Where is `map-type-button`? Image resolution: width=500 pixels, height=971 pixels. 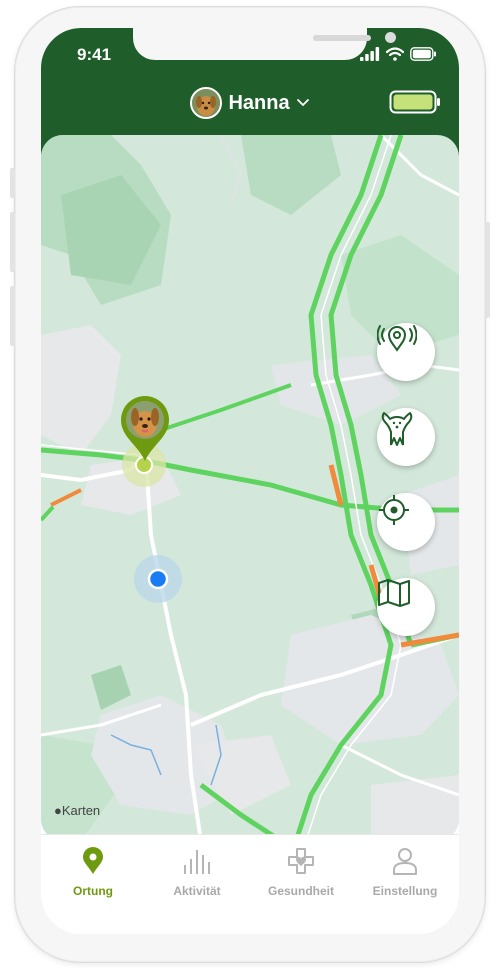
map-type-button is located at coordinates (406, 607).